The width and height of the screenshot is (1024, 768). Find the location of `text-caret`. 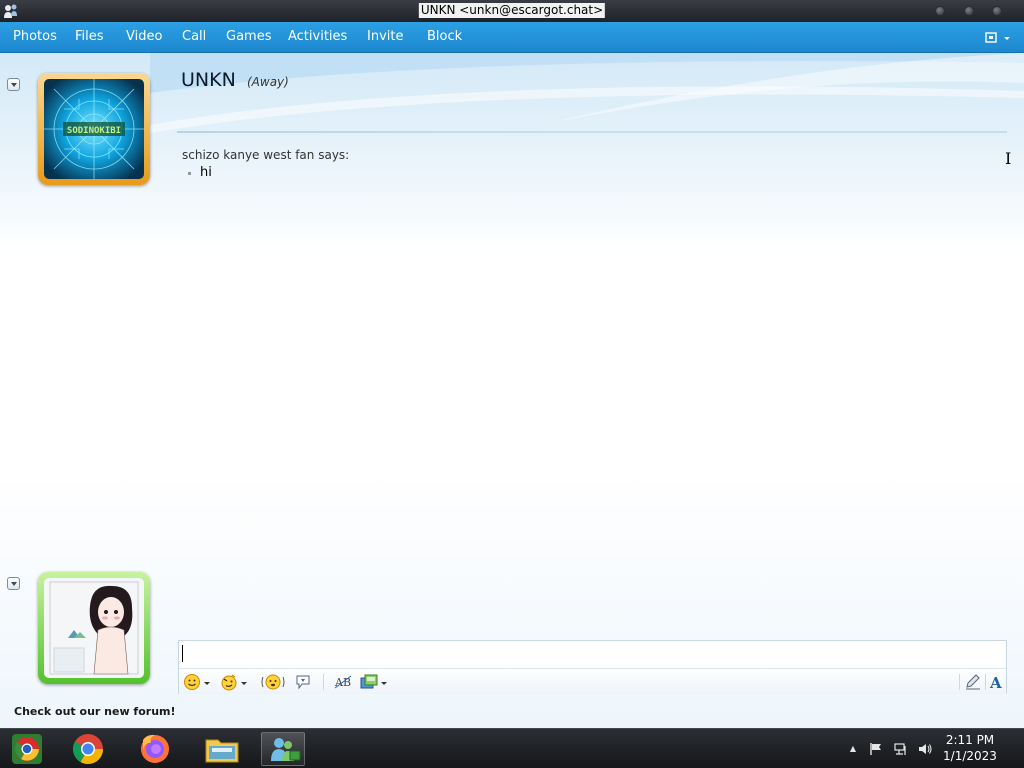

text-caret is located at coordinates (182, 653).